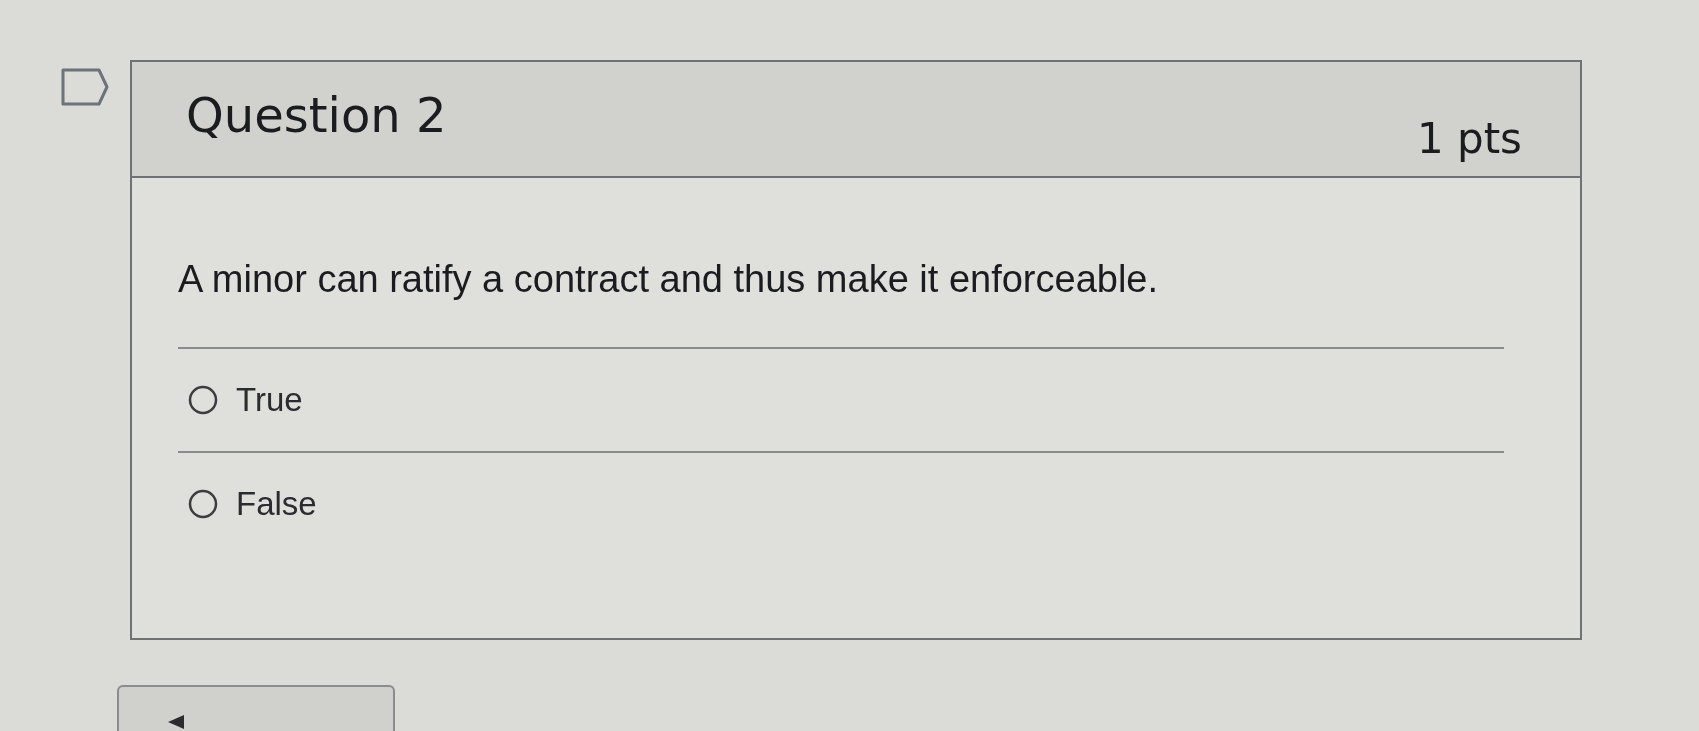 The image size is (1699, 731). What do you see at coordinates (276, 504) in the screenshot?
I see `answer-label: False` at bounding box center [276, 504].